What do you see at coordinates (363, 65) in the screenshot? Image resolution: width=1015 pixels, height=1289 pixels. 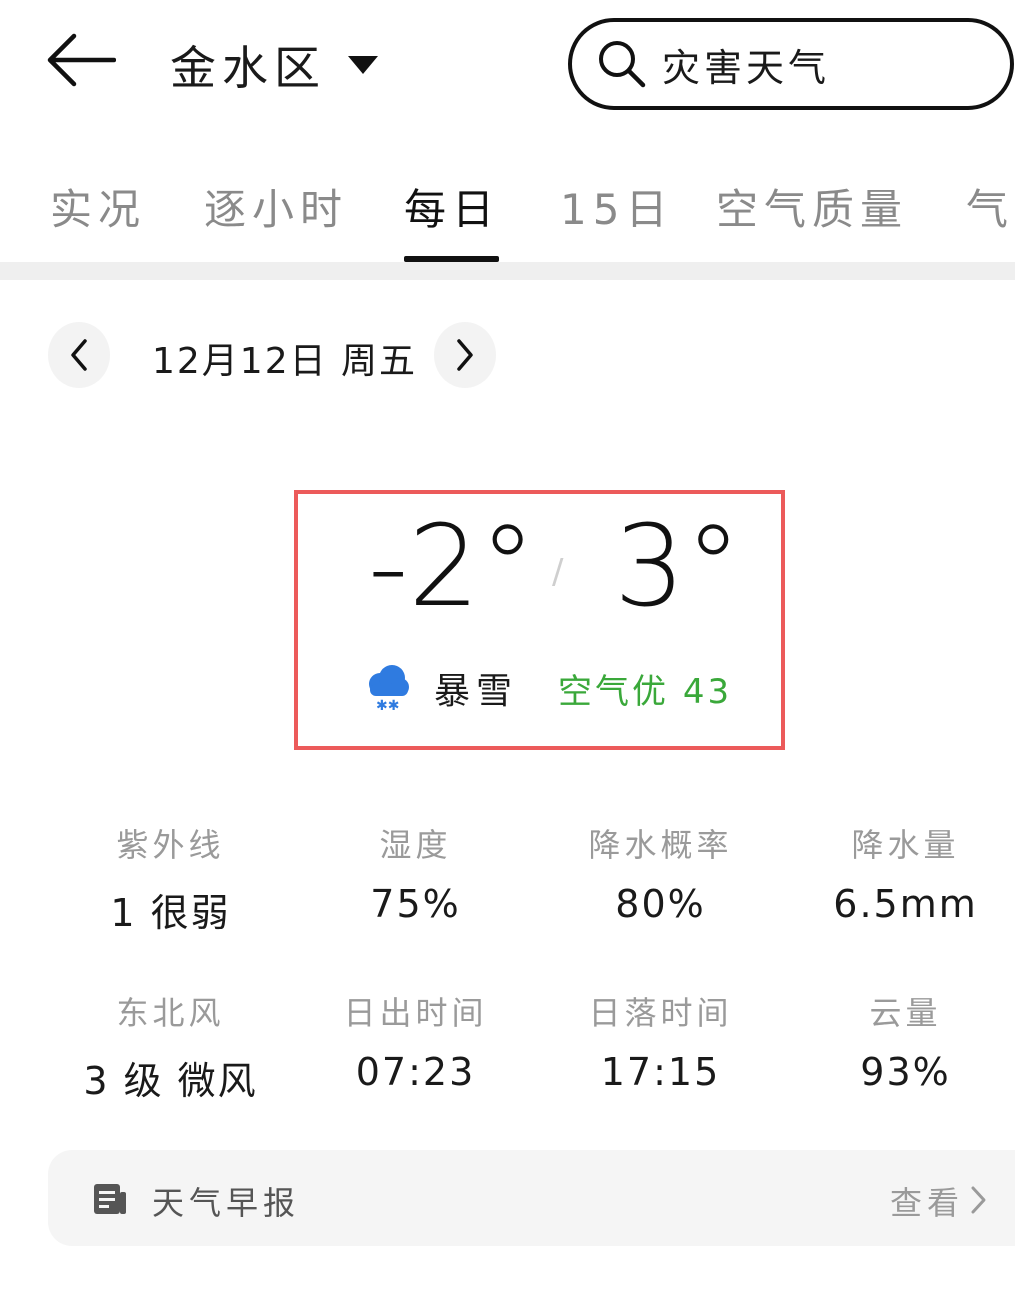 I see `dropdown-caret-icon` at bounding box center [363, 65].